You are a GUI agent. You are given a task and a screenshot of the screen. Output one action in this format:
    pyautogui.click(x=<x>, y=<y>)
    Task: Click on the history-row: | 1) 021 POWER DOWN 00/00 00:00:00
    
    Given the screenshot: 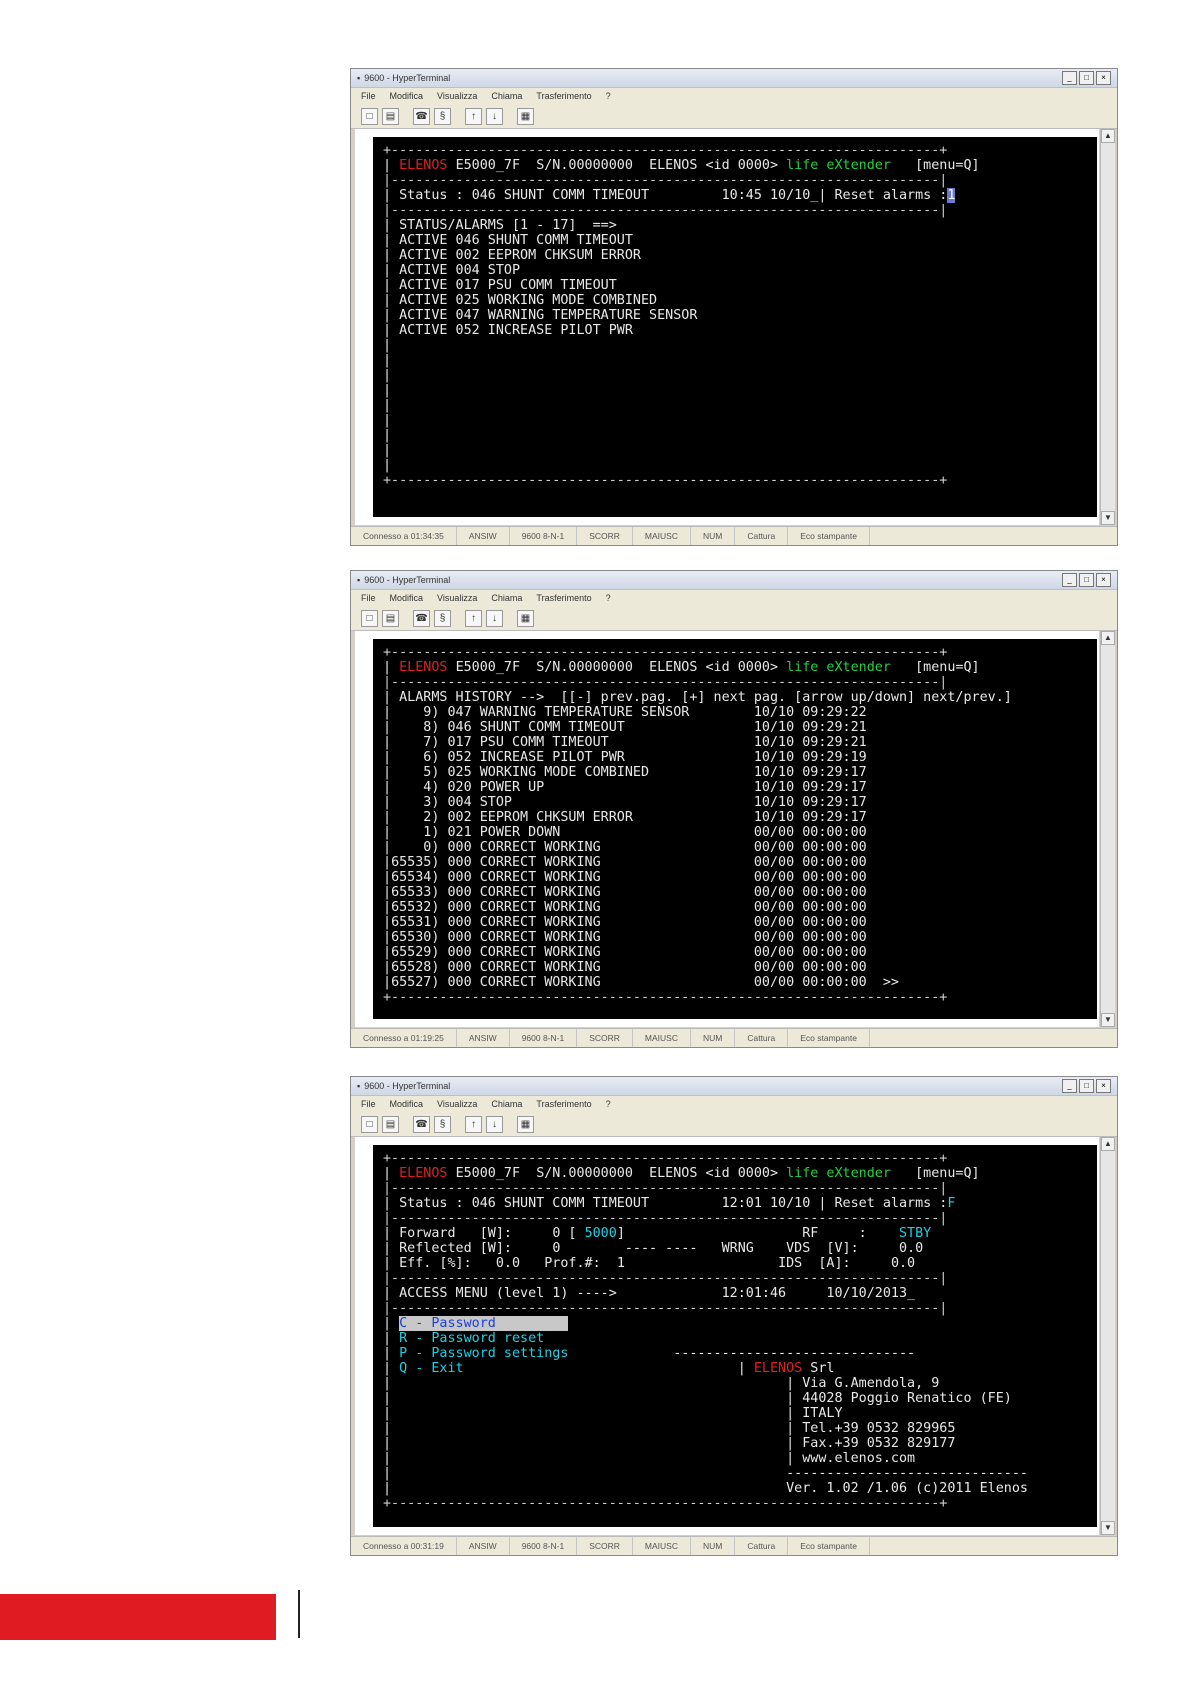 What is the action you would take?
    pyautogui.click(x=625, y=832)
    